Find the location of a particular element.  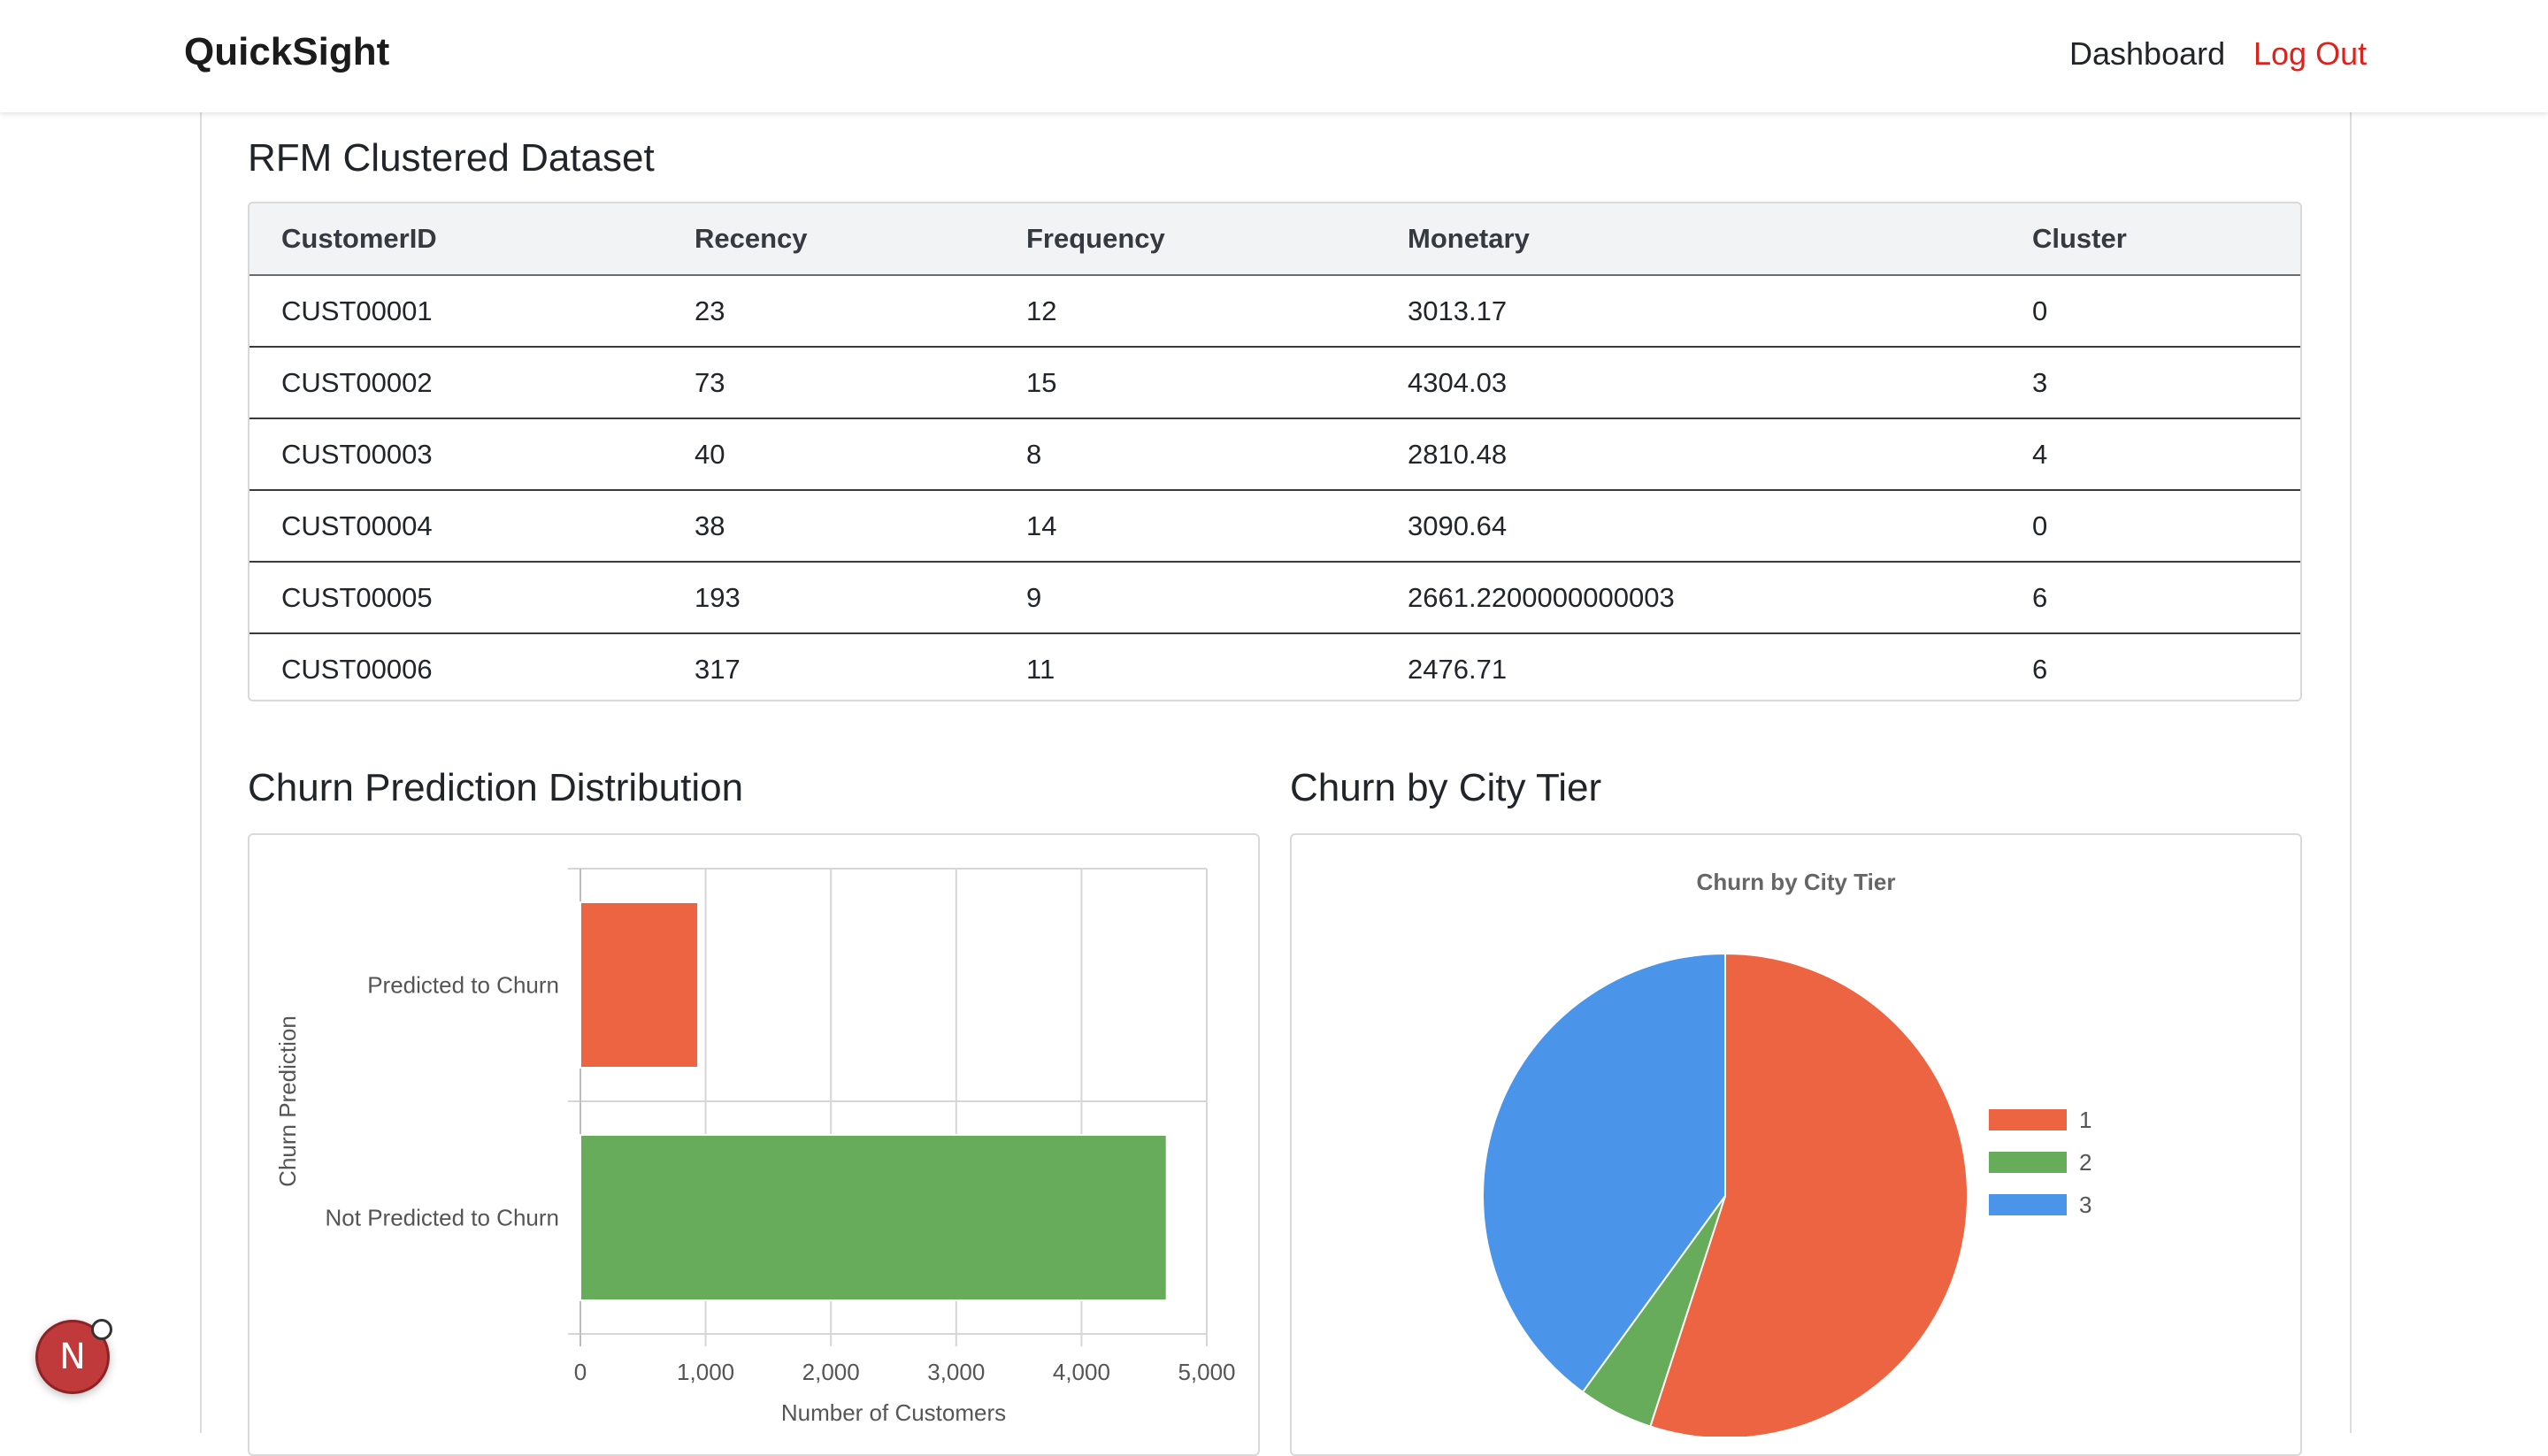

x-tick-label: 4,000 is located at coordinates (1081, 1372).